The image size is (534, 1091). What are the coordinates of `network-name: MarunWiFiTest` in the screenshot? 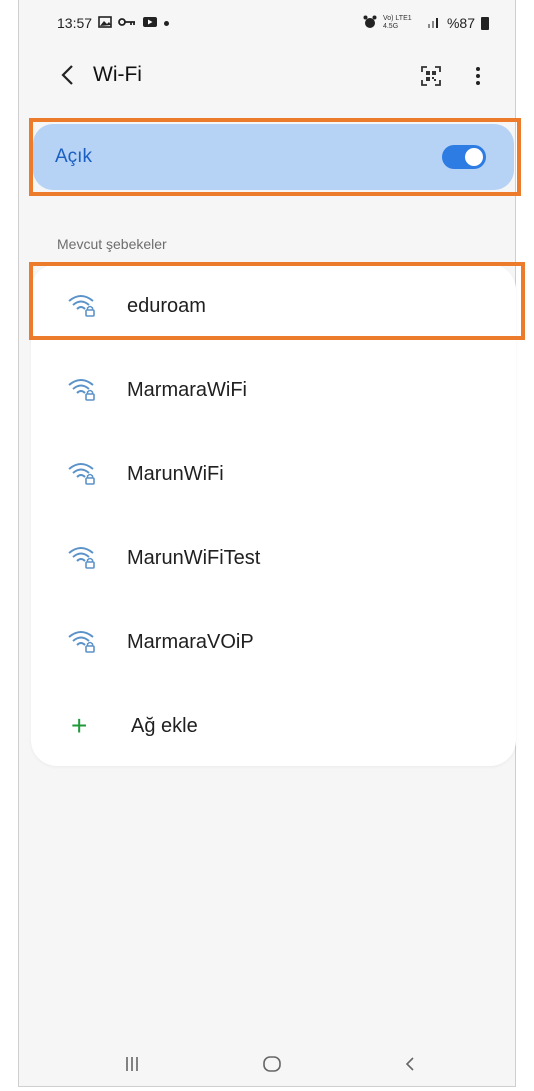 It's located at (194, 557).